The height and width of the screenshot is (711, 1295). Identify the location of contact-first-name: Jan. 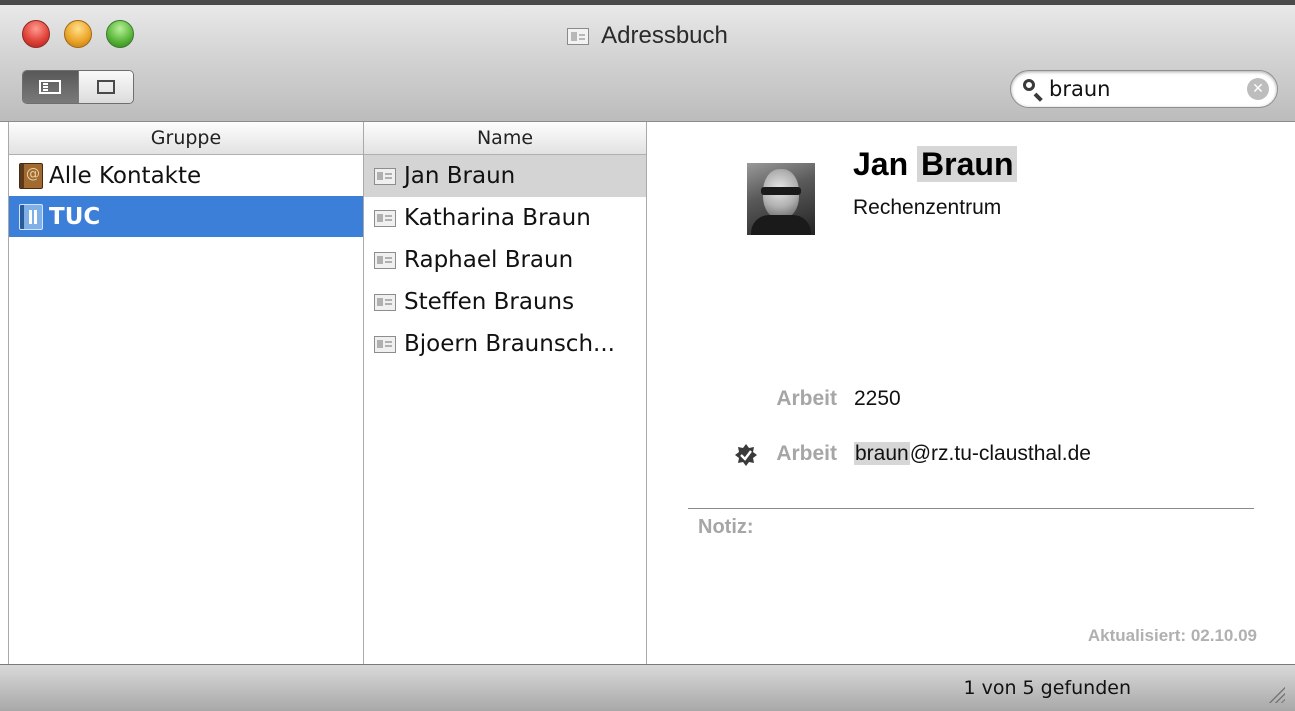
(881, 164).